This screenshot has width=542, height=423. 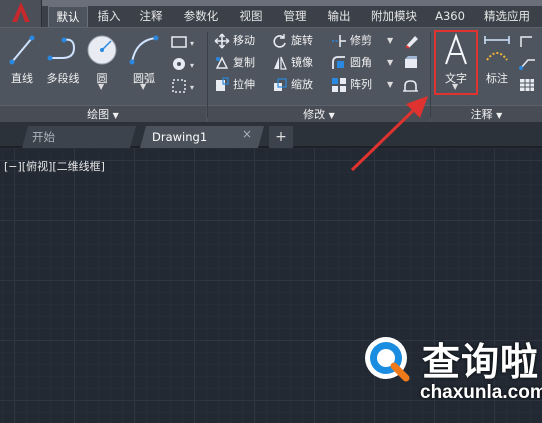 What do you see at coordinates (102, 50) in the screenshot?
I see `circle-icon` at bounding box center [102, 50].